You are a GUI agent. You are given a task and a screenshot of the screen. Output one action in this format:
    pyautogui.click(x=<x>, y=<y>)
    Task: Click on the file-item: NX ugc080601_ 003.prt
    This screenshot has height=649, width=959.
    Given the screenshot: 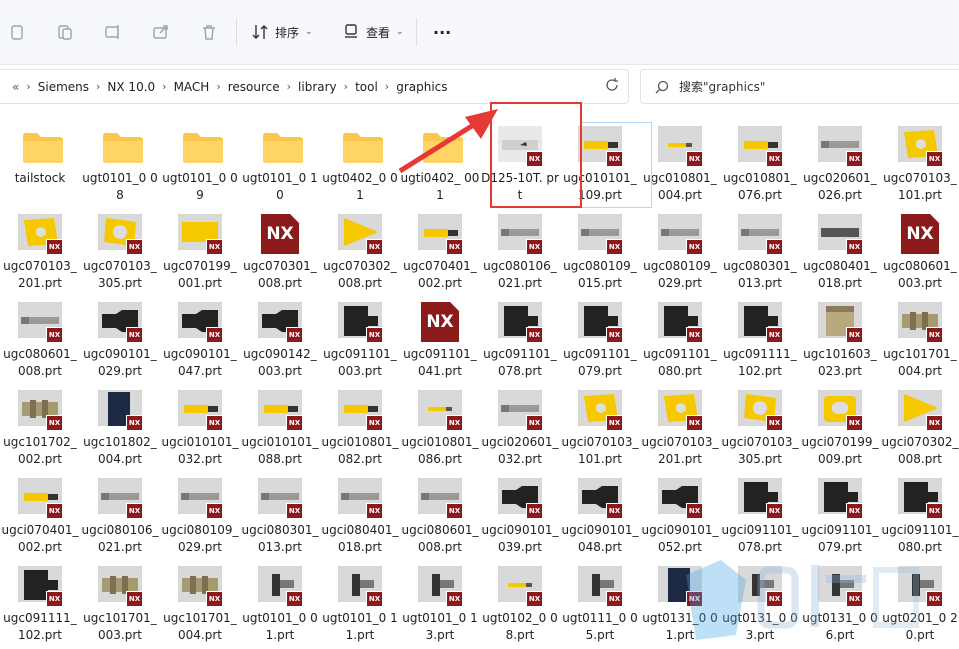 What is the action you would take?
    pyautogui.click(x=919, y=253)
    